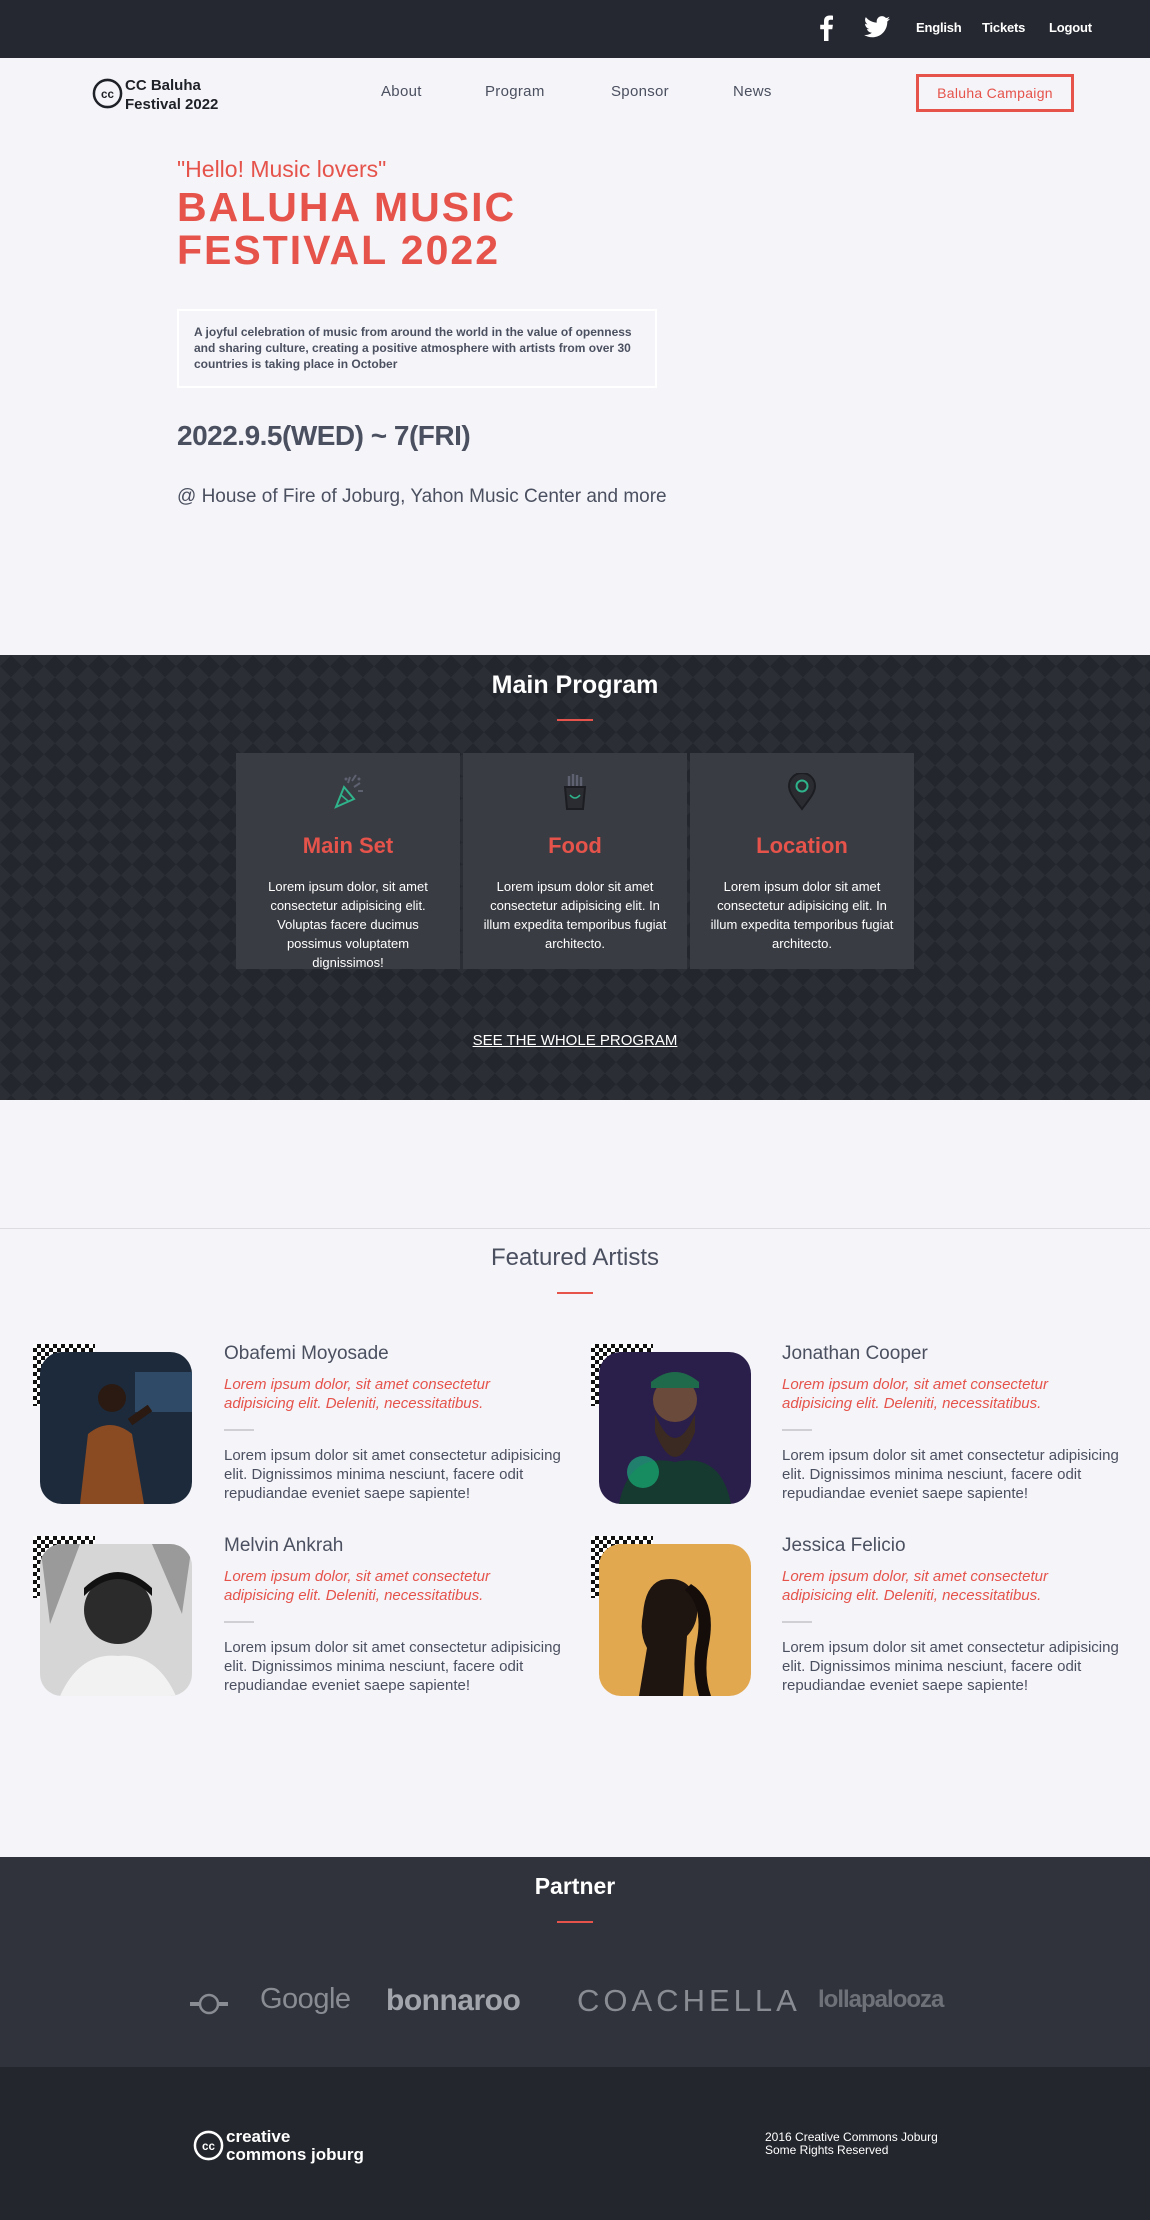 The image size is (1150, 2220). What do you see at coordinates (877, 27) in the screenshot?
I see `twitter-icon` at bounding box center [877, 27].